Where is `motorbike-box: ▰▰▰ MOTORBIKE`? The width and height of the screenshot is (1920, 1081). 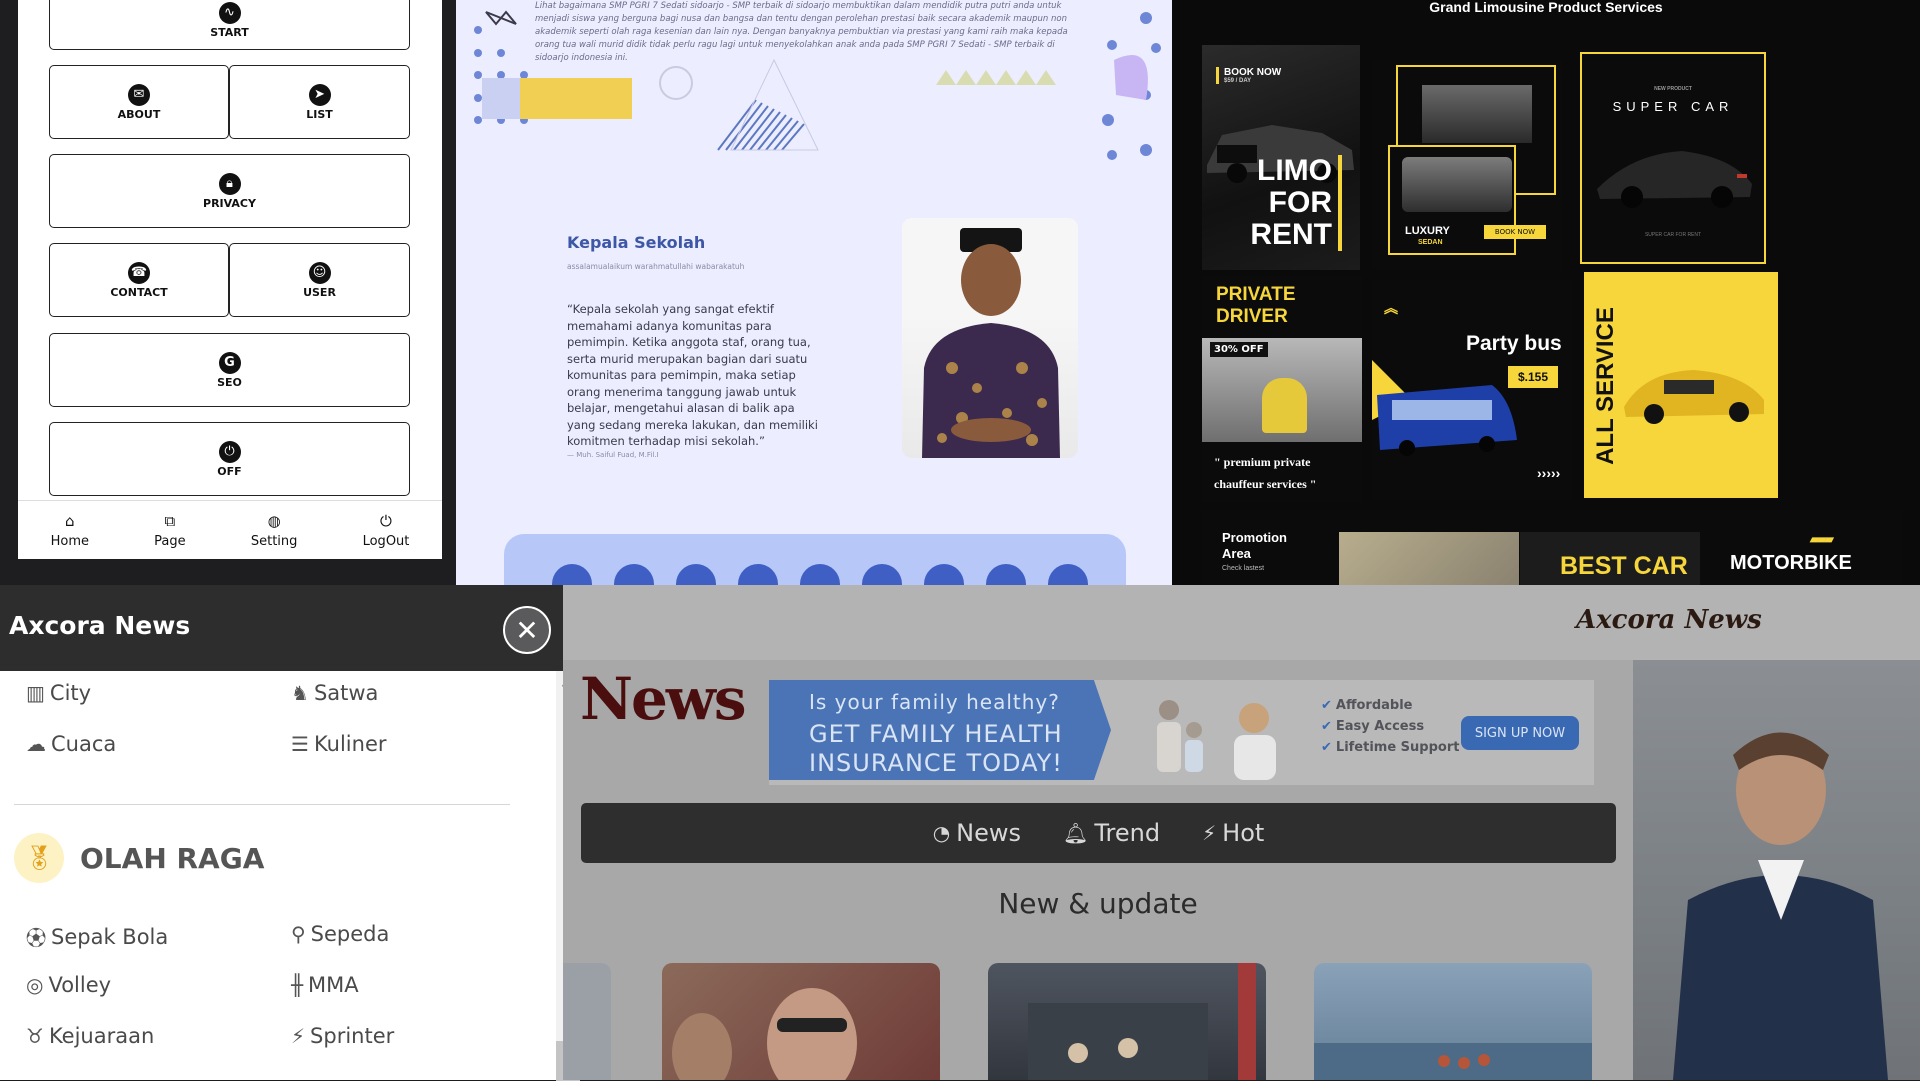 motorbike-box: ▰▰▰ MOTORBIKE is located at coordinates (1801, 558).